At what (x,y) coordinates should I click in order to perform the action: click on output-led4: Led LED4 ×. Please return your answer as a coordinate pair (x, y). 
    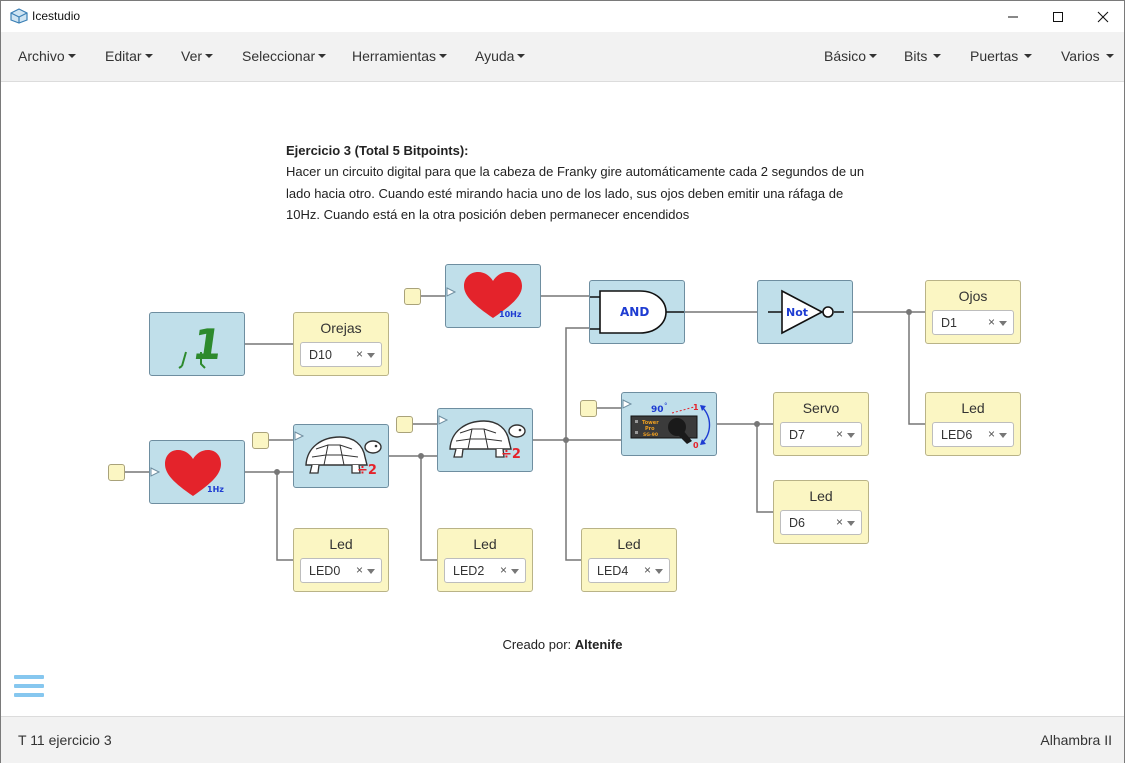
    Looking at the image, I should click on (629, 560).